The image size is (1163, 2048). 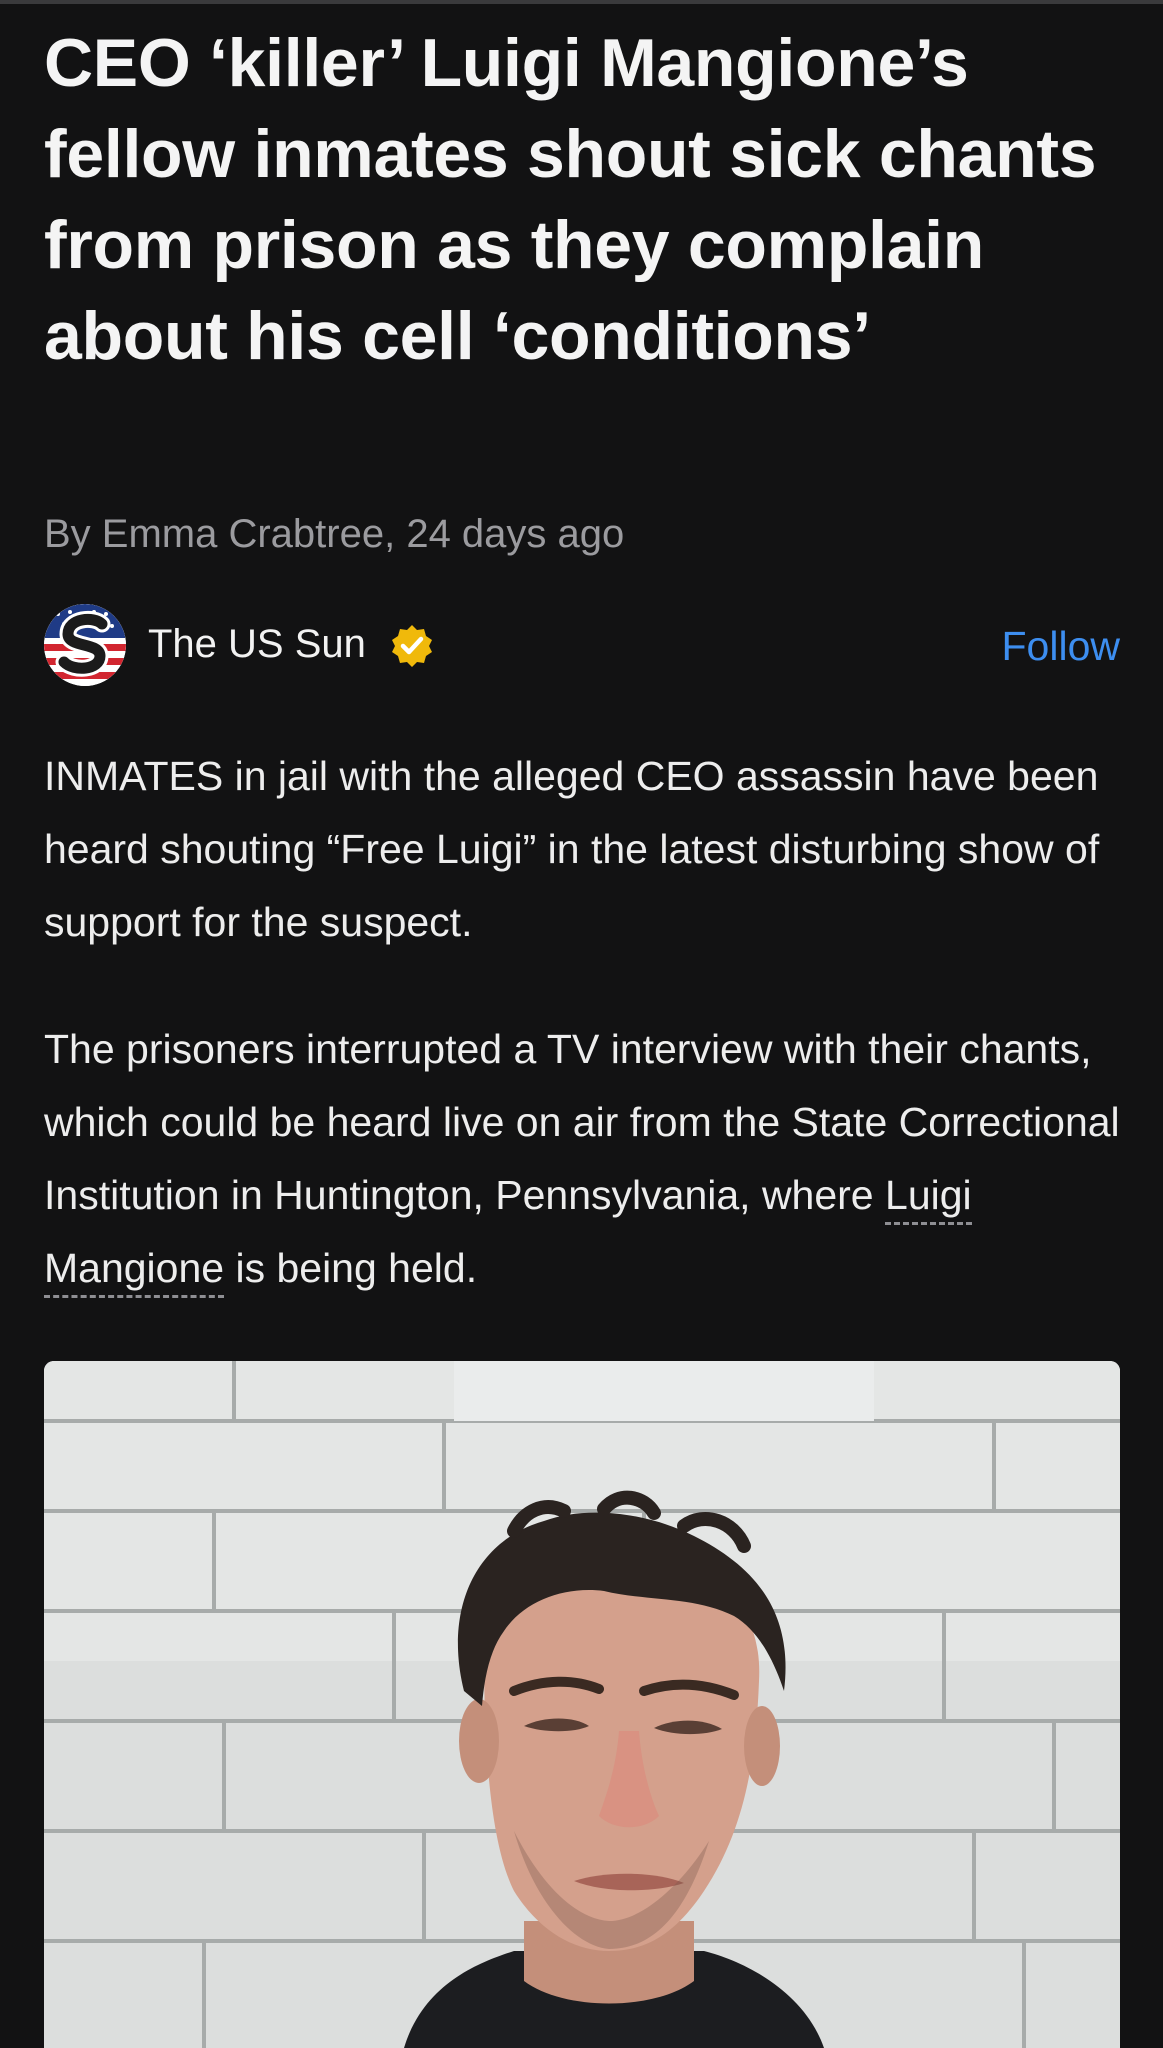 What do you see at coordinates (85, 645) in the screenshot?
I see `us-sun-logo-icon` at bounding box center [85, 645].